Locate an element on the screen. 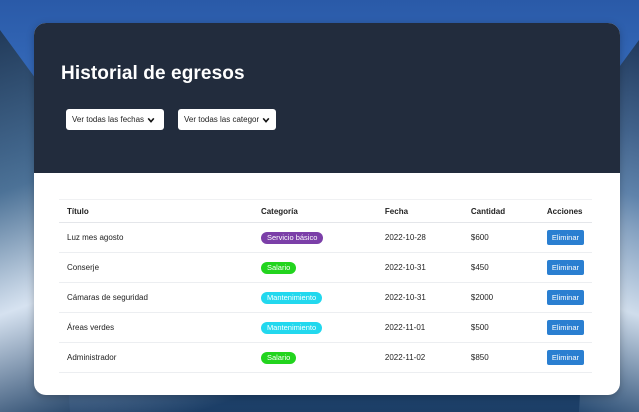 This screenshot has width=639, height=412. column-header-actions: Acciones is located at coordinates (565, 211).